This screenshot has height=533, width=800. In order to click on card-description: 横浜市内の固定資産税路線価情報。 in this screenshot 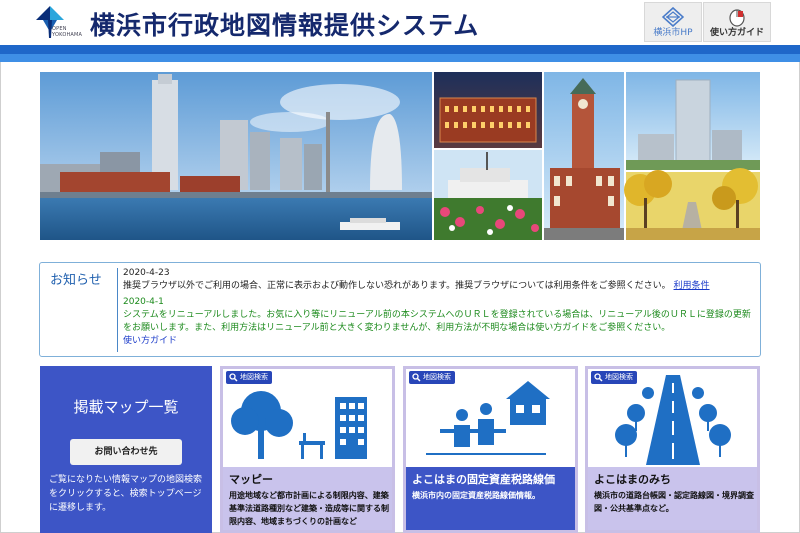, I will do `click(476, 495)`.